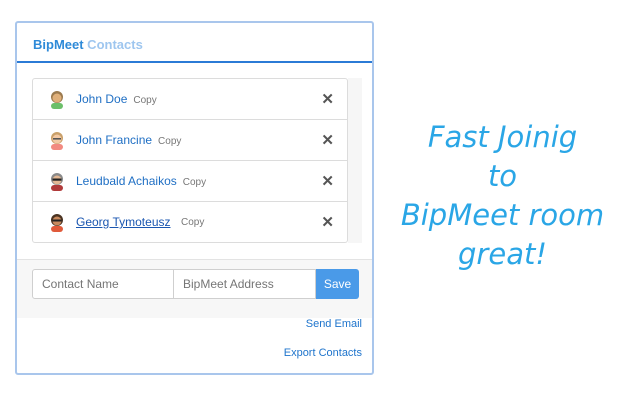 This screenshot has height=400, width=640. I want to click on contact-row: John Doe Copy ✕, so click(190, 99).